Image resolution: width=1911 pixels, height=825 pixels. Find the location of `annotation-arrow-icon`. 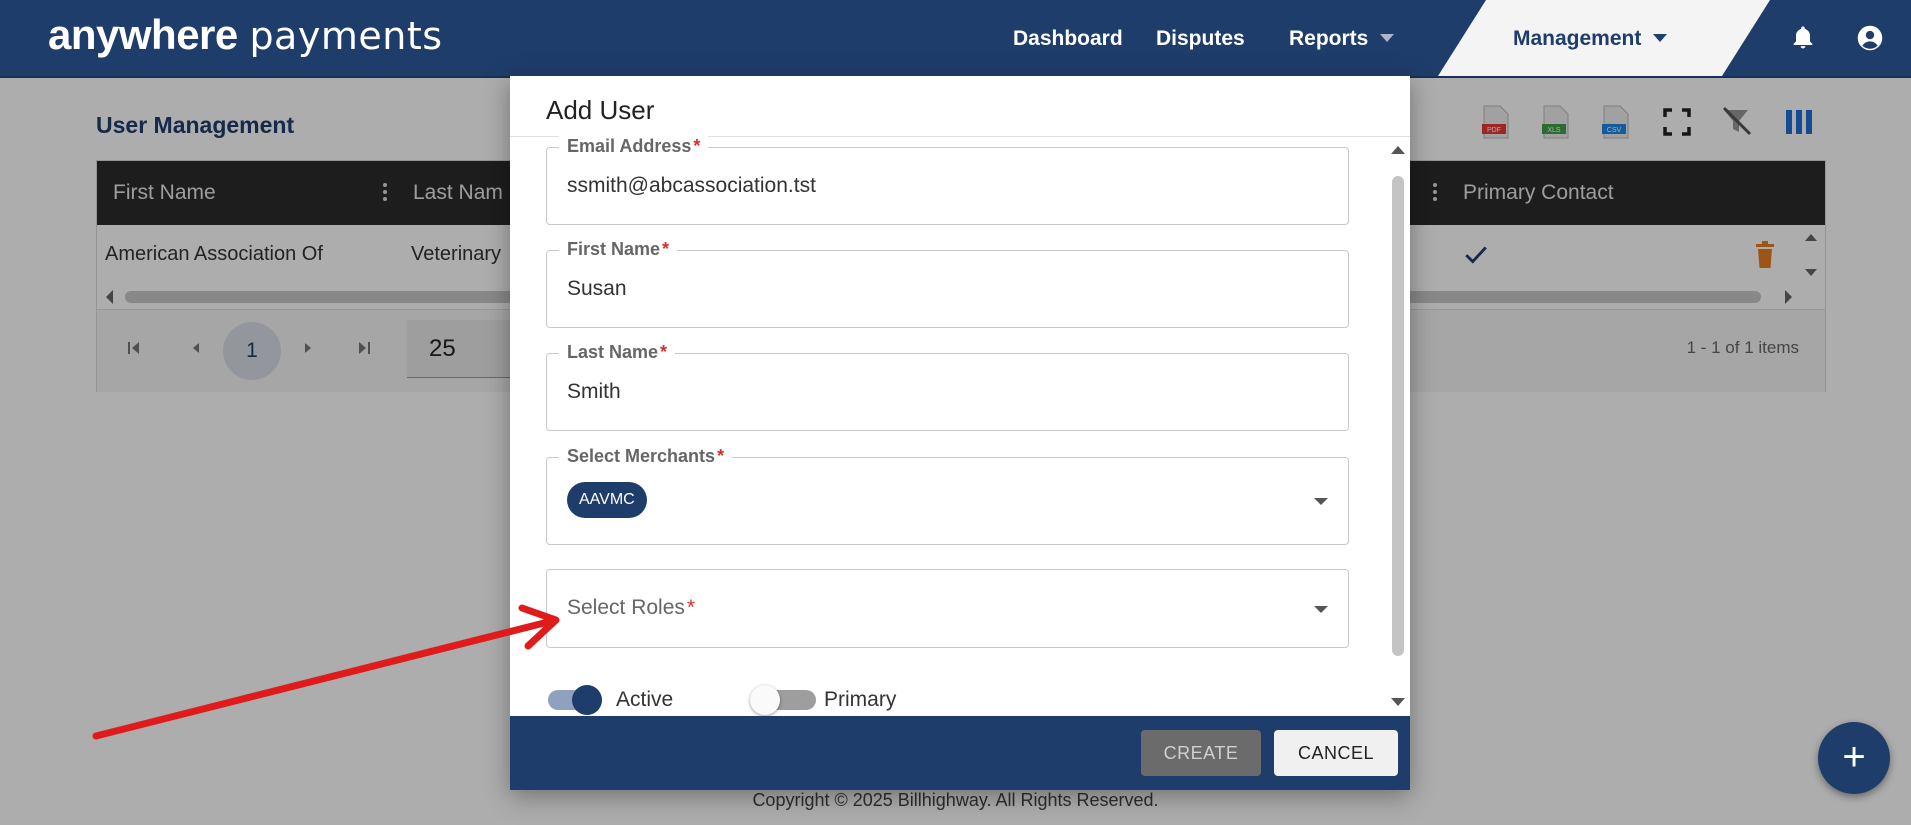

annotation-arrow-icon is located at coordinates (326, 672).